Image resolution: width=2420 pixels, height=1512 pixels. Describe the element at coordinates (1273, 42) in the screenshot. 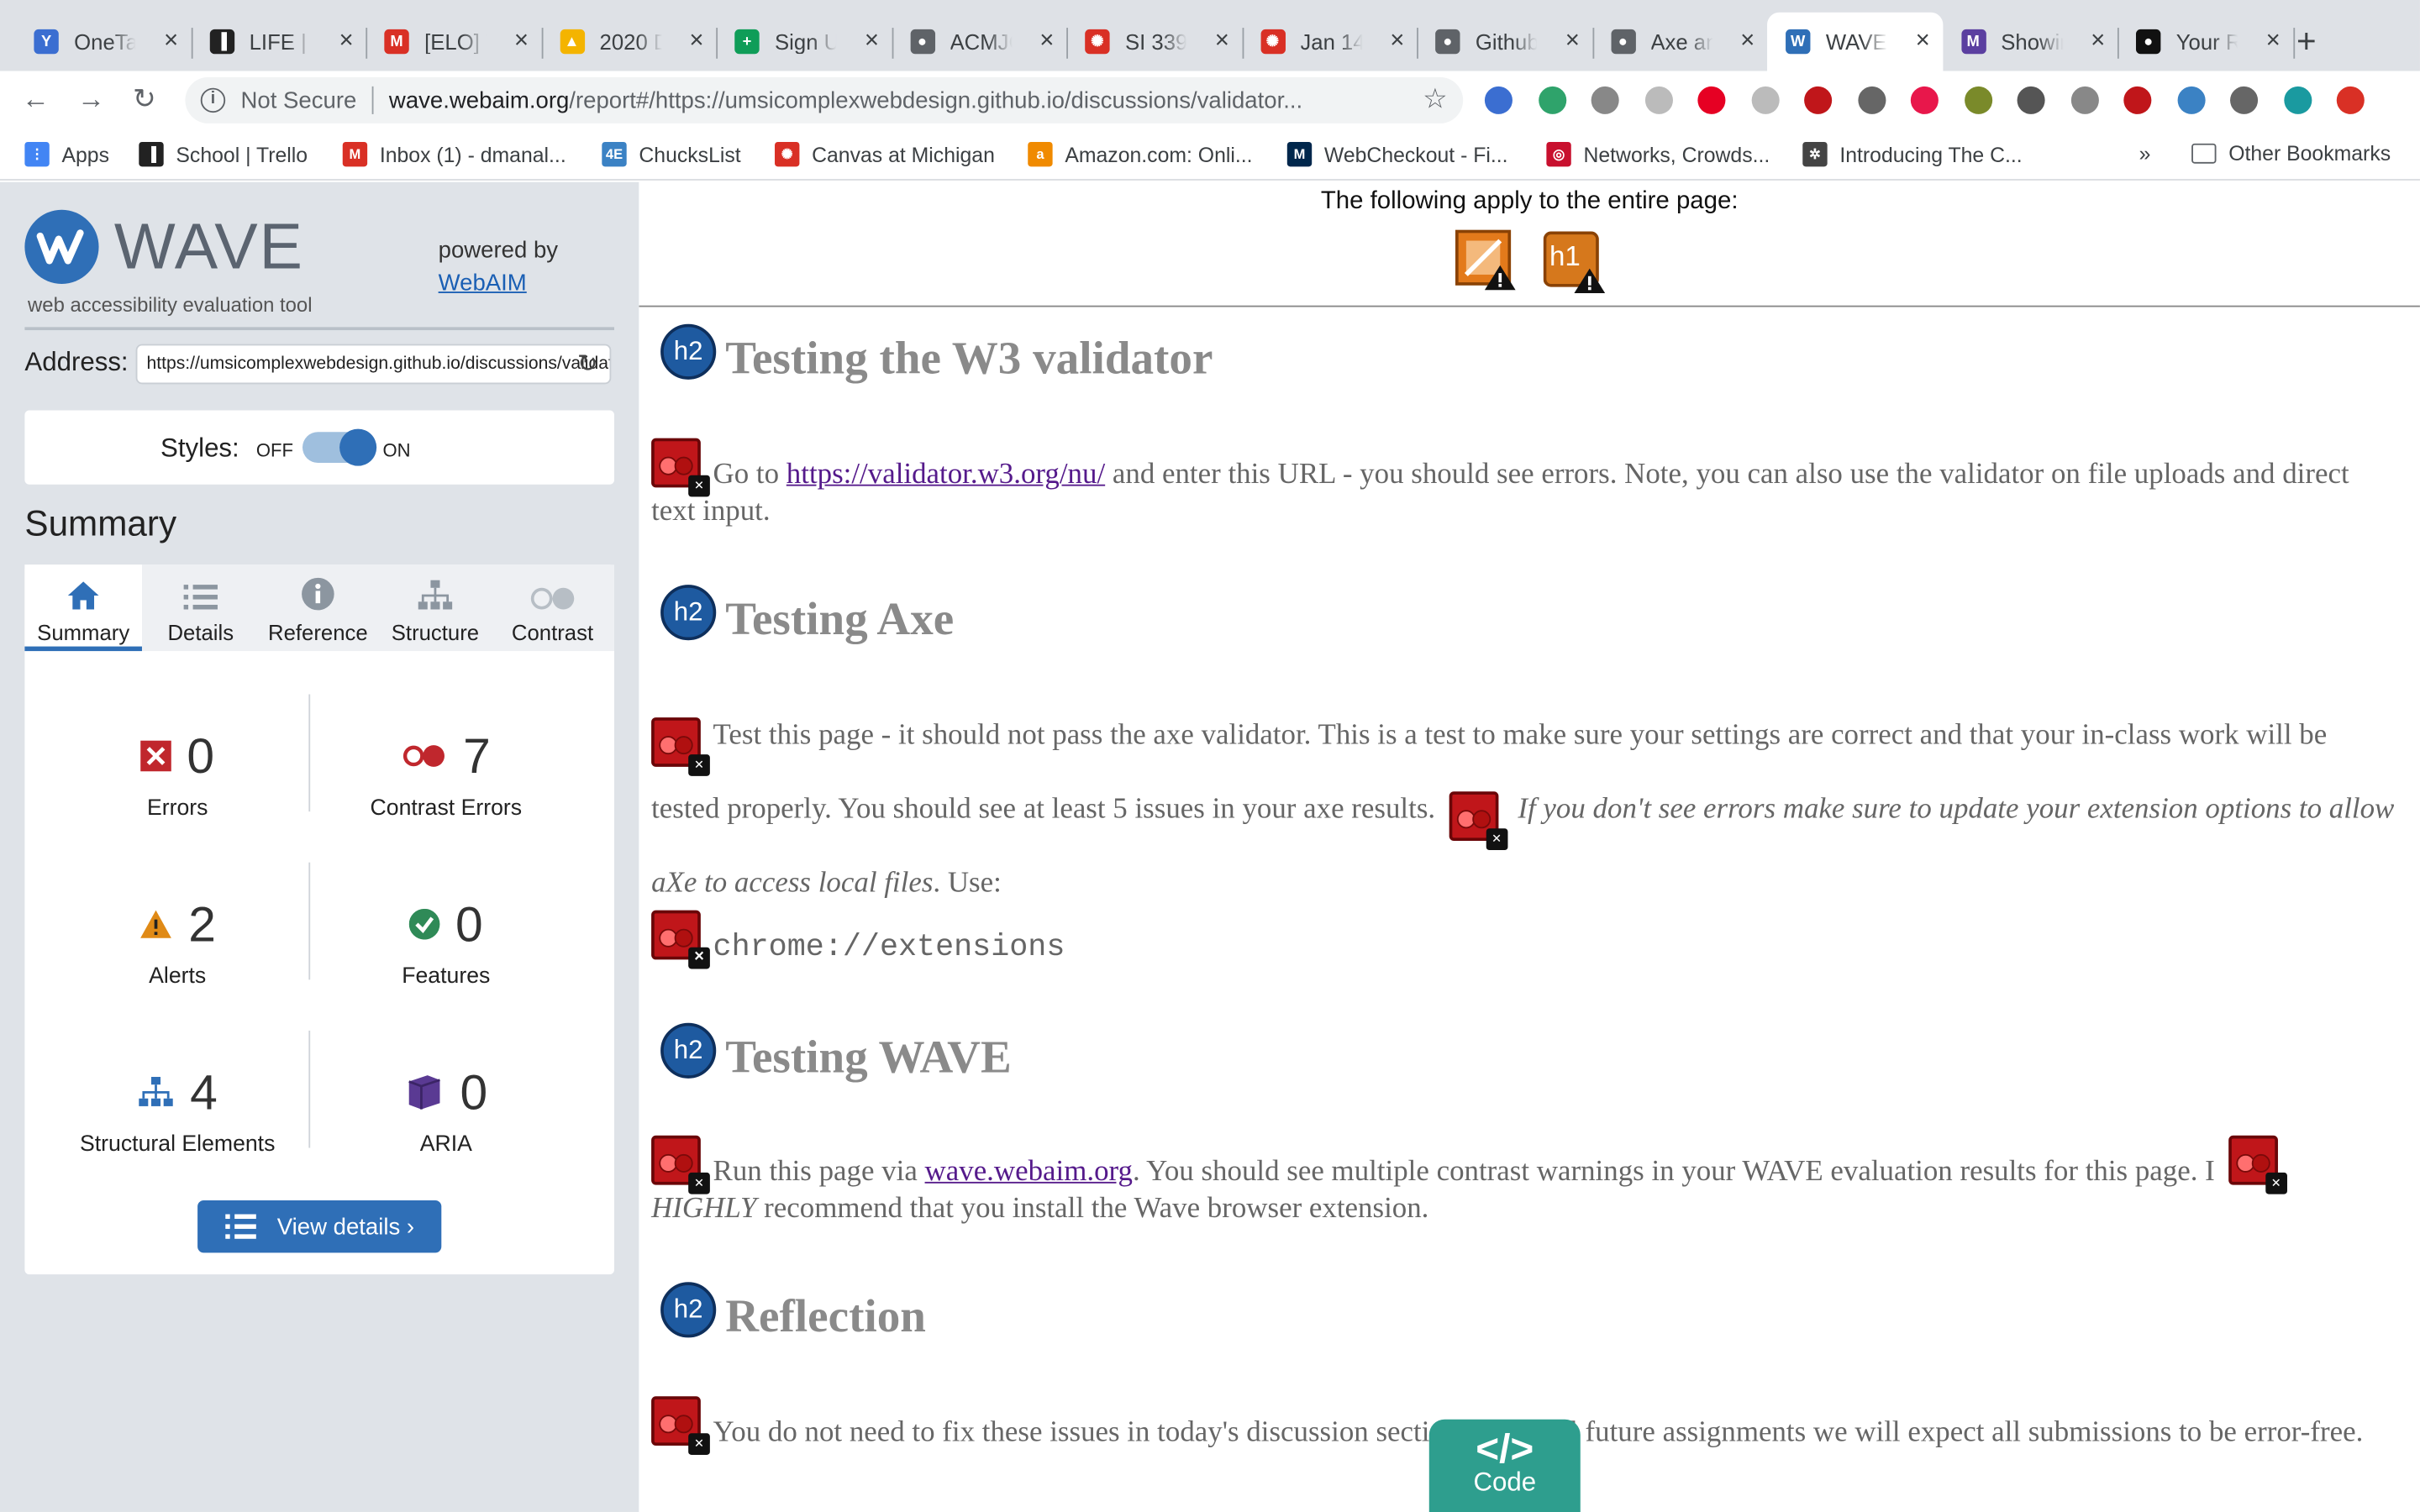

I see `tab-favicon-icon: ✺` at that location.